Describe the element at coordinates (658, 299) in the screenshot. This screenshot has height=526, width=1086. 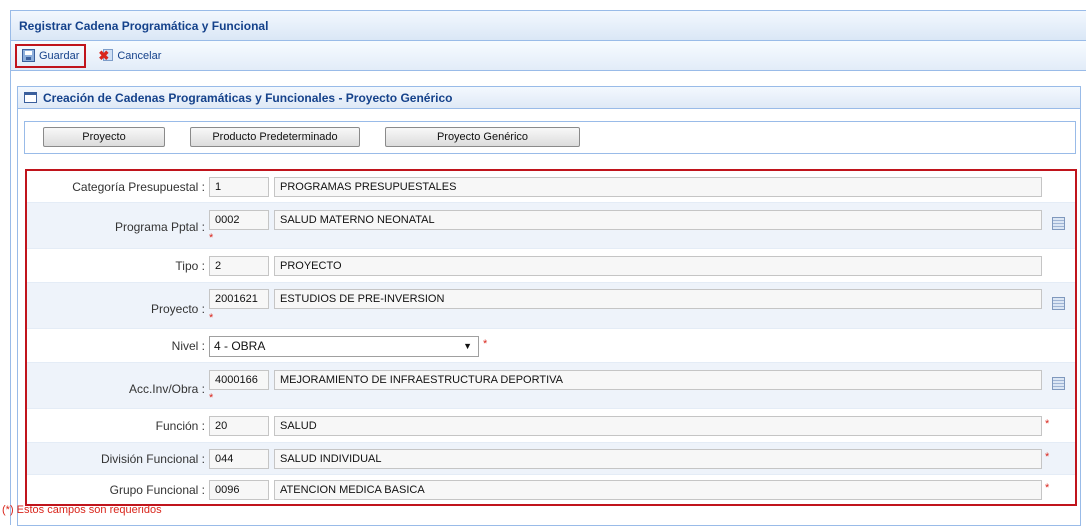
I see `proyecto-desc-field: ESTUDIOS DE PRE-INVERSION` at that location.